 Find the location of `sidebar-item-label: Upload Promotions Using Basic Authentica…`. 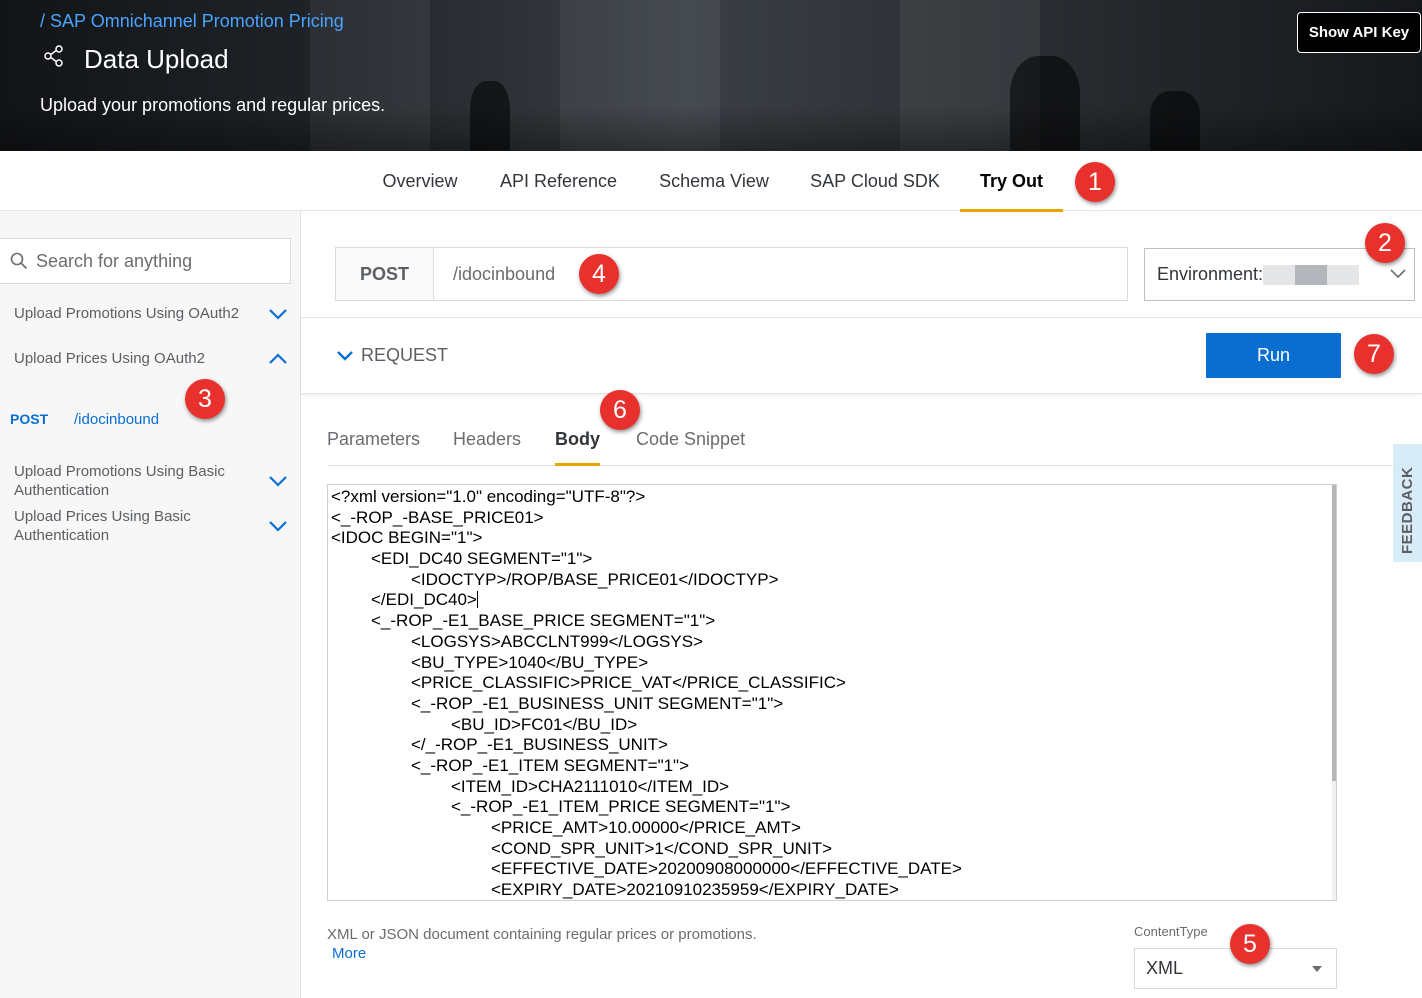

sidebar-item-label: Upload Promotions Using Basic Authentica… is located at coordinates (119, 481).